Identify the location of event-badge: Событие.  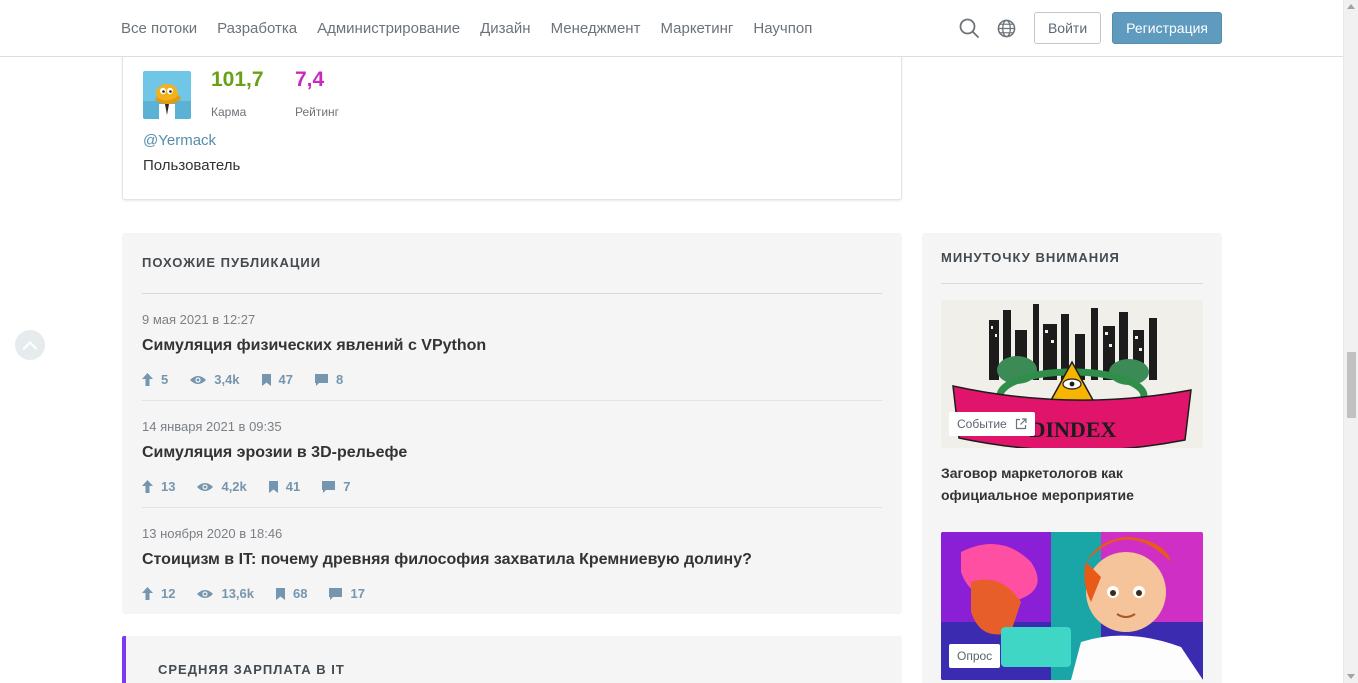
(992, 424).